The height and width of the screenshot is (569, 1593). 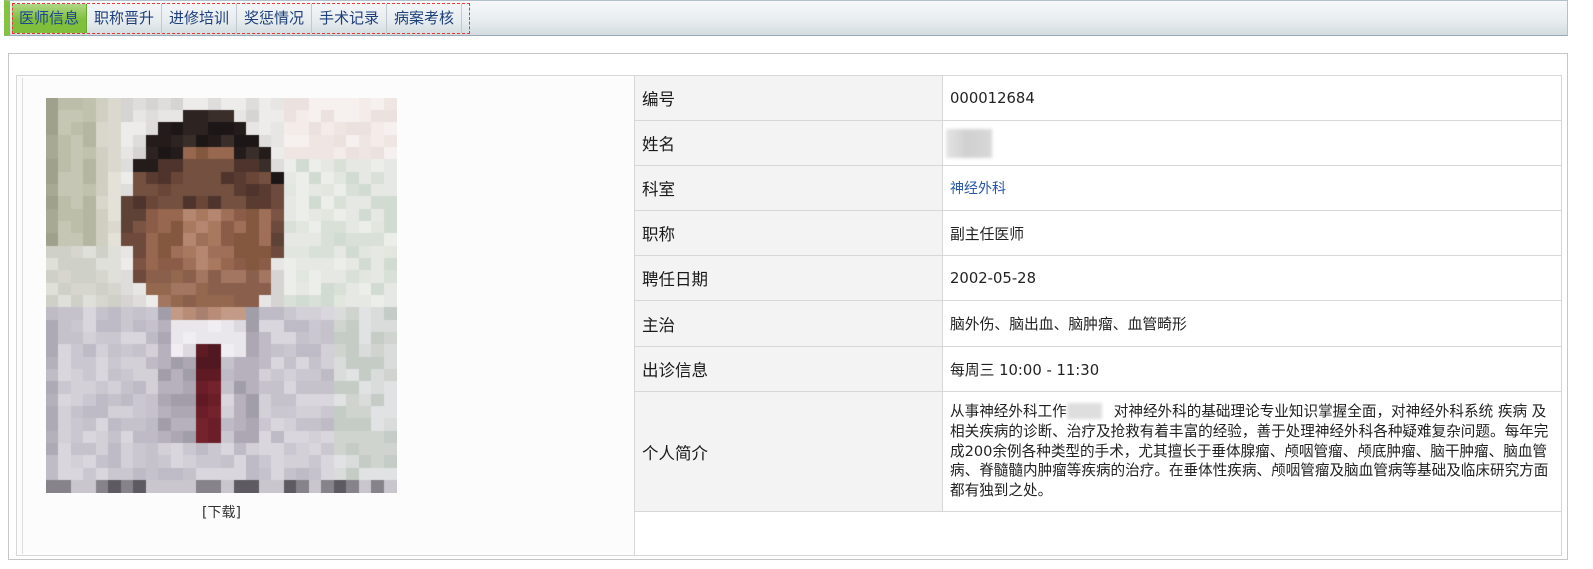 I want to click on tab-rewards-penalties: 奖惩情况, so click(x=274, y=18).